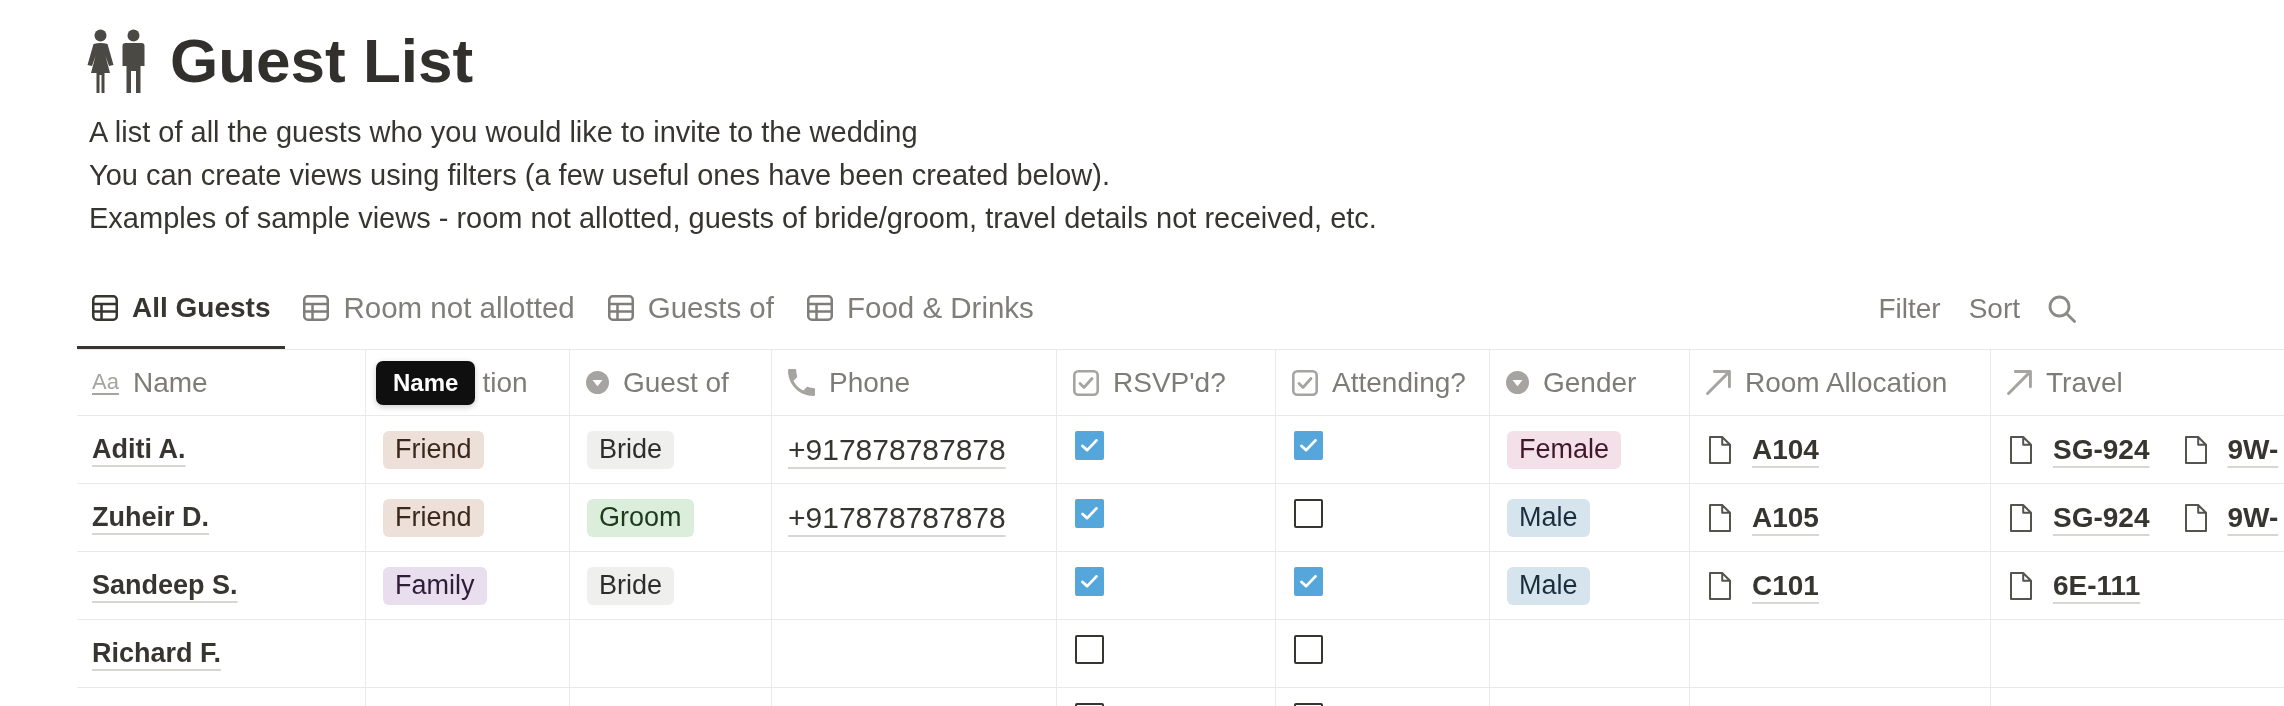 The image size is (2284, 706). I want to click on page-title: Guest List, so click(322, 61).